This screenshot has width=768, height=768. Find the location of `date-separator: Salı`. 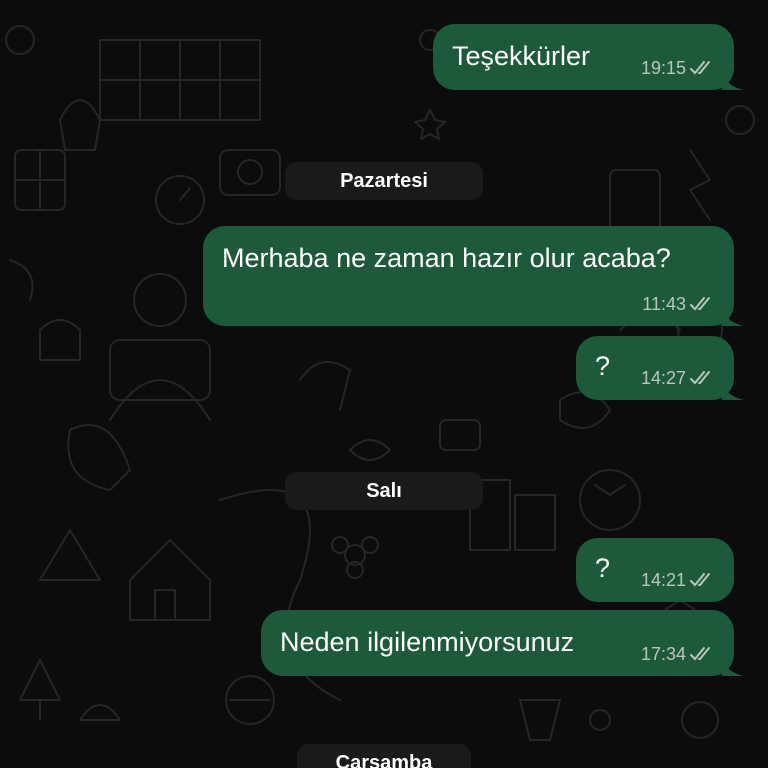

date-separator: Salı is located at coordinates (384, 491).